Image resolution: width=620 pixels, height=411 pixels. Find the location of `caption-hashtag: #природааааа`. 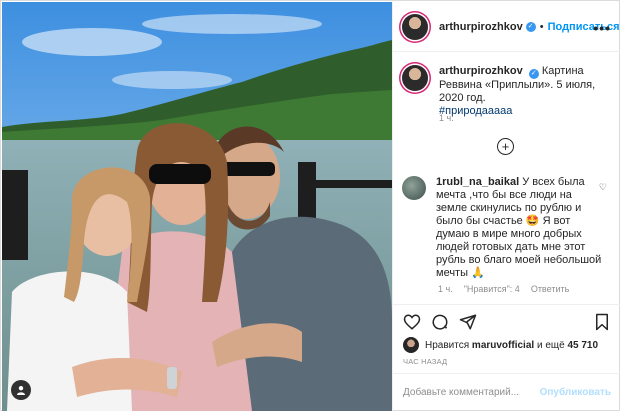

caption-hashtag: #природааааа is located at coordinates (523, 111).